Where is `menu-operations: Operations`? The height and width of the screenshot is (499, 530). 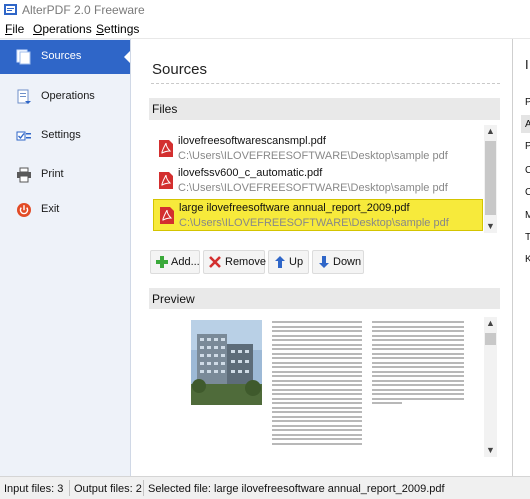 menu-operations: Operations is located at coordinates (62, 29).